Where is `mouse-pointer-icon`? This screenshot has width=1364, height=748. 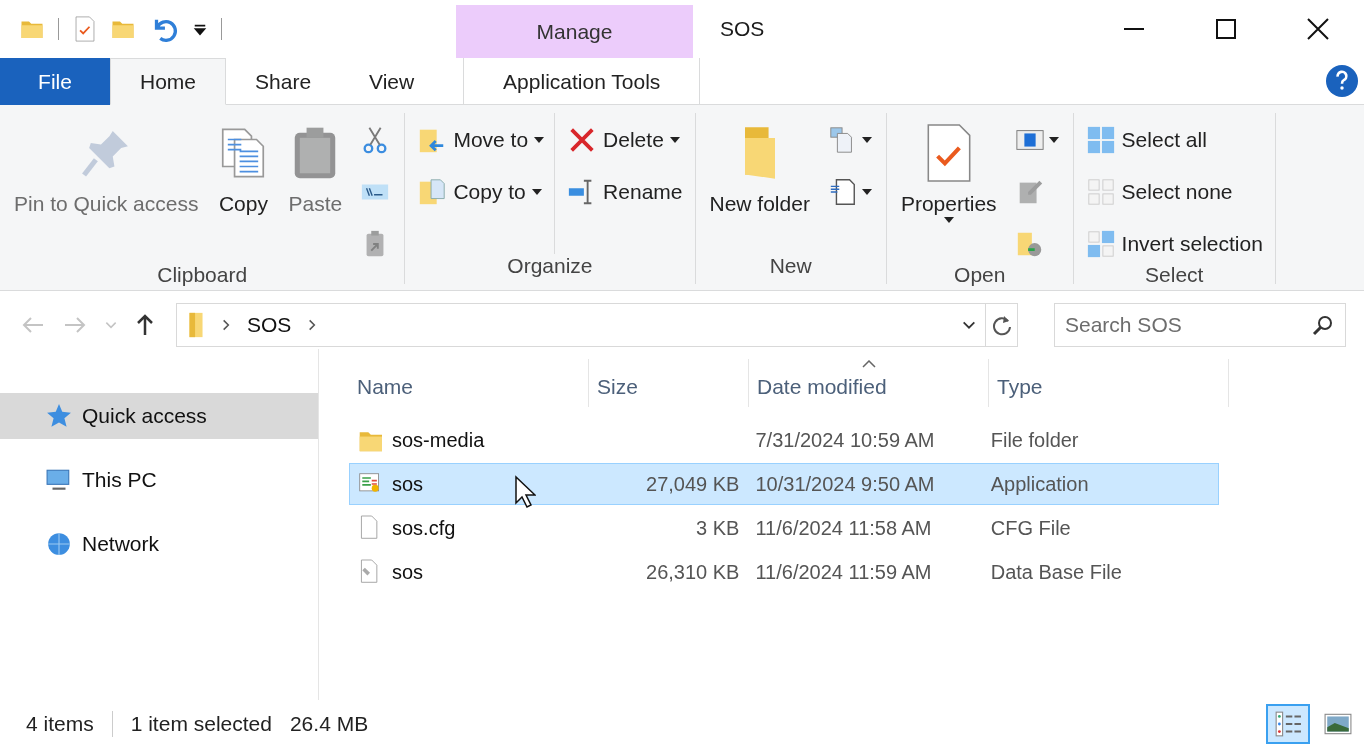
mouse-pointer-icon is located at coordinates (525, 492).